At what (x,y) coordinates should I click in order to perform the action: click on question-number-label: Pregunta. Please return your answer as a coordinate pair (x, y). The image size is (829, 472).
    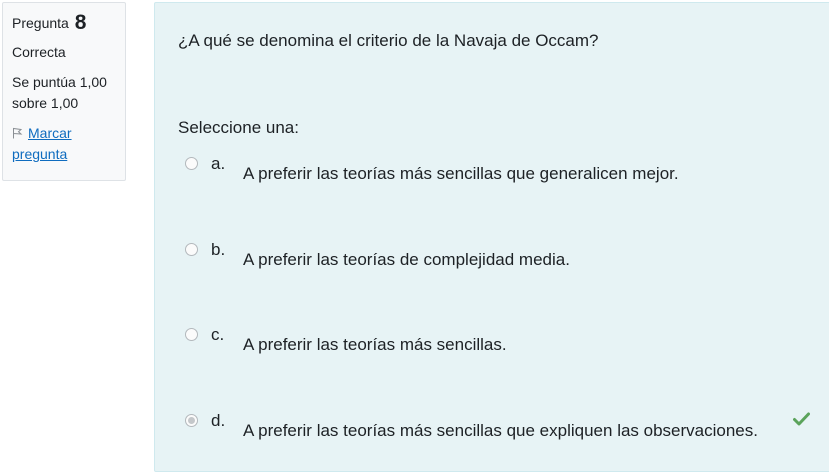
    Looking at the image, I should click on (40, 23).